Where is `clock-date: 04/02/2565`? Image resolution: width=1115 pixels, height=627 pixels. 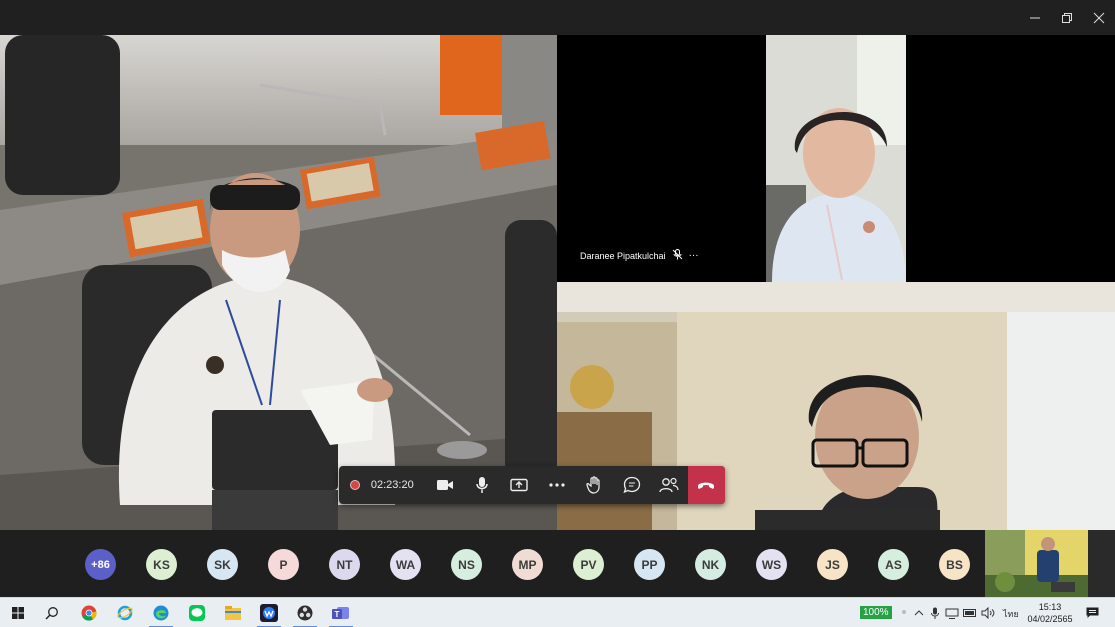 clock-date: 04/02/2565 is located at coordinates (1050, 619).